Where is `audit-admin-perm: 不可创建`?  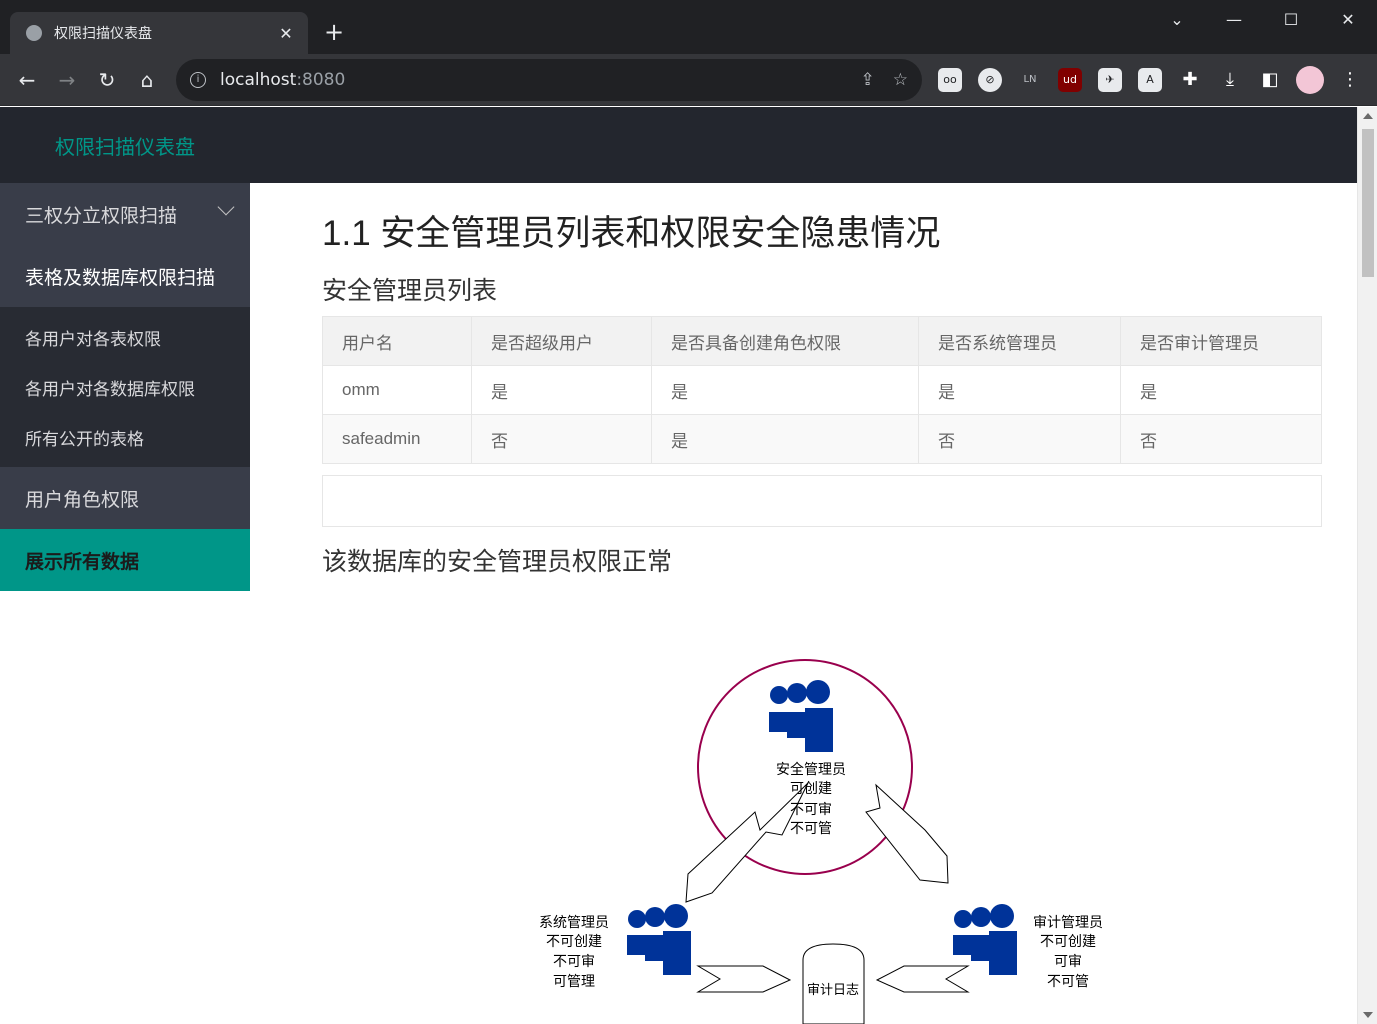
audit-admin-perm: 不可创建 is located at coordinates (1068, 942).